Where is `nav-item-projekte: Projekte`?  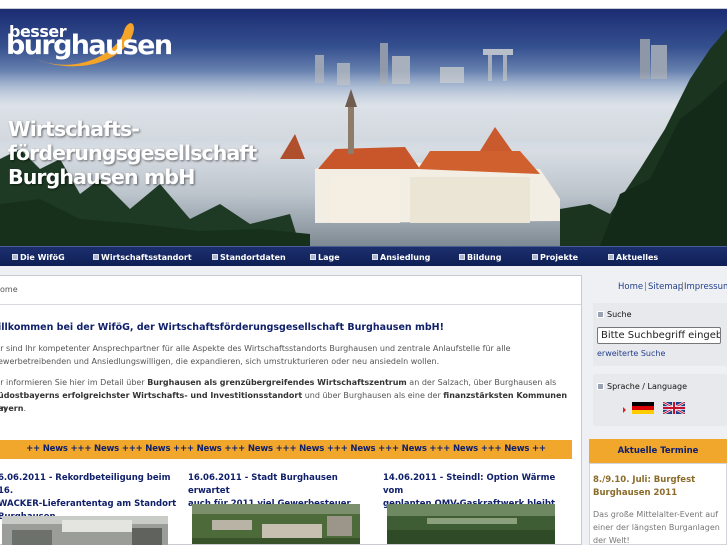 nav-item-projekte: Projekte is located at coordinates (555, 257).